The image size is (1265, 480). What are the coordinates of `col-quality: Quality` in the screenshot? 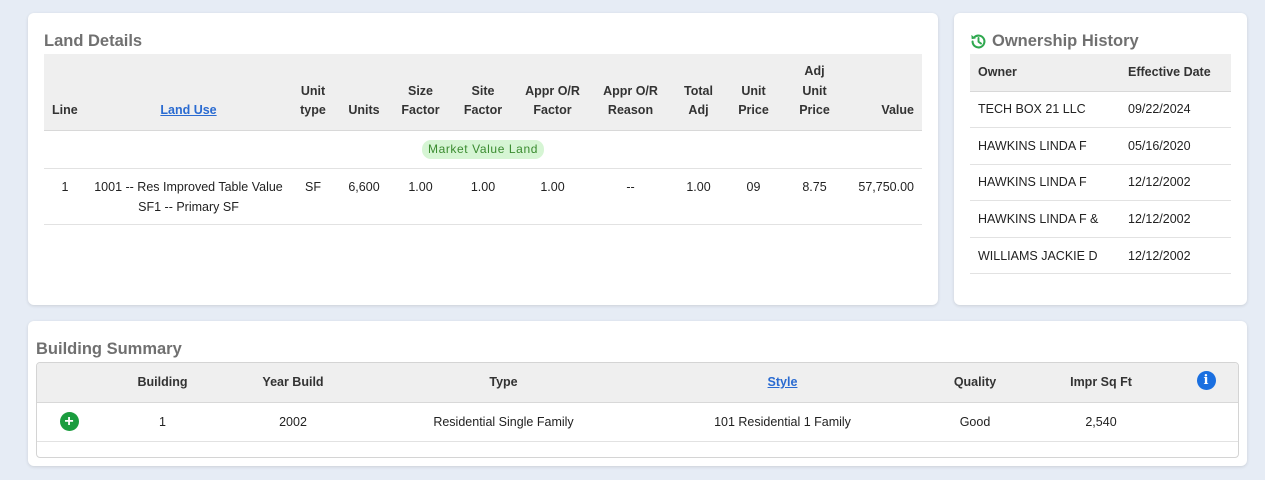 It's located at (975, 383).